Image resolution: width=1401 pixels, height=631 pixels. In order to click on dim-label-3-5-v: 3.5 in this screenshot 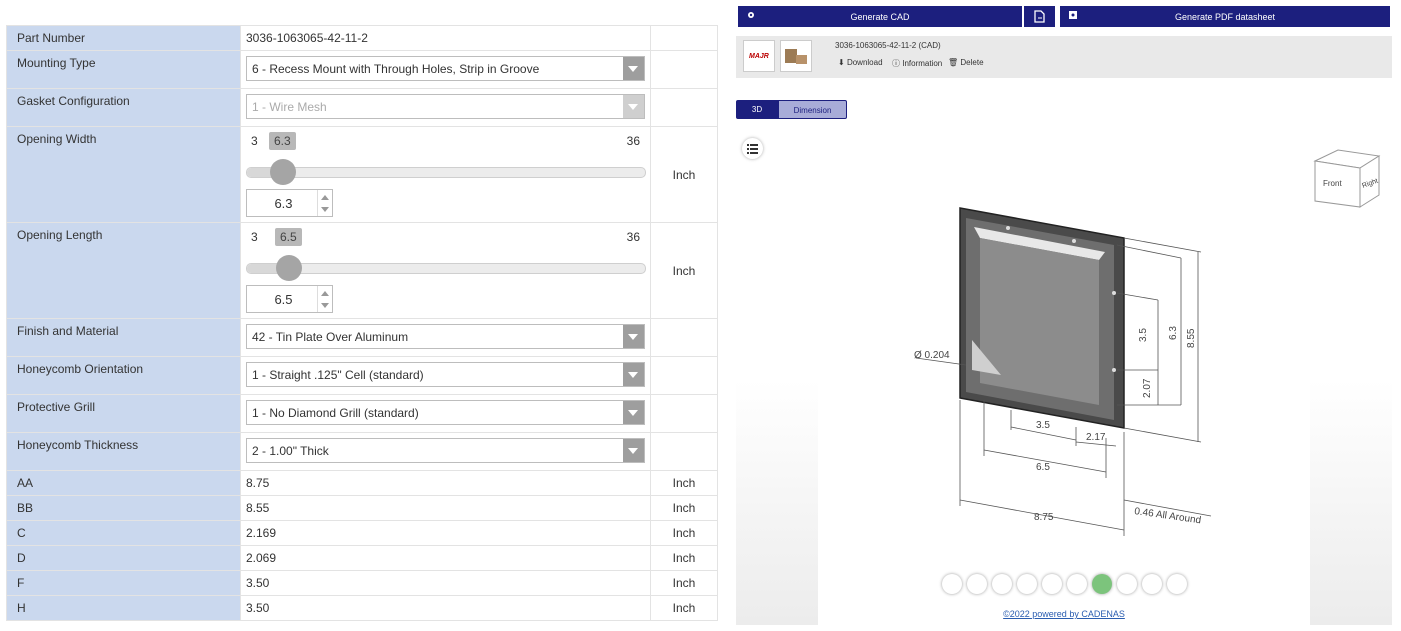, I will do `click(1143, 335)`.